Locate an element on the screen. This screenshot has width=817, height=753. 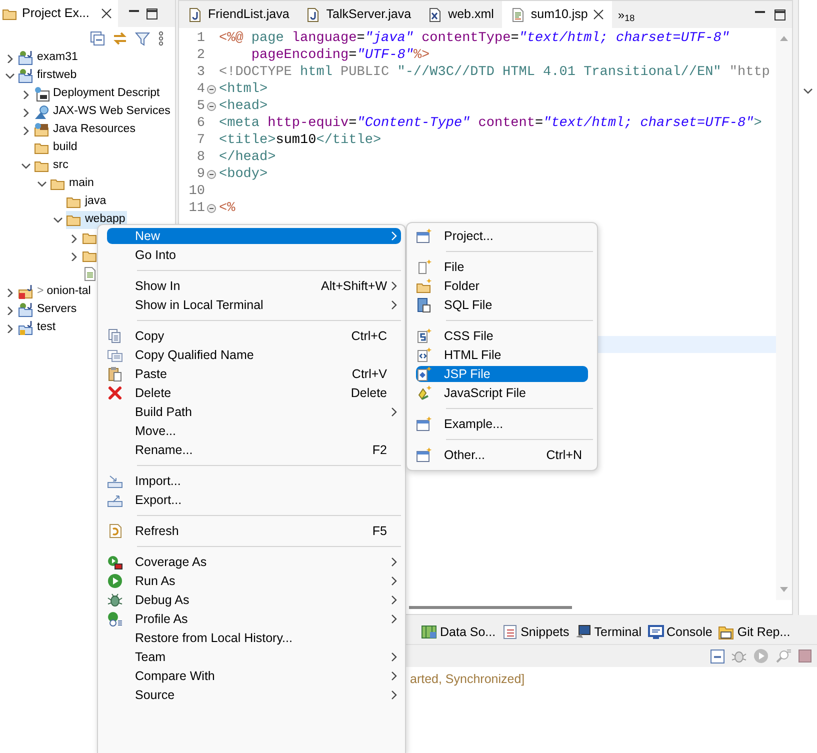
collapse-icon is located at coordinates (717, 656).